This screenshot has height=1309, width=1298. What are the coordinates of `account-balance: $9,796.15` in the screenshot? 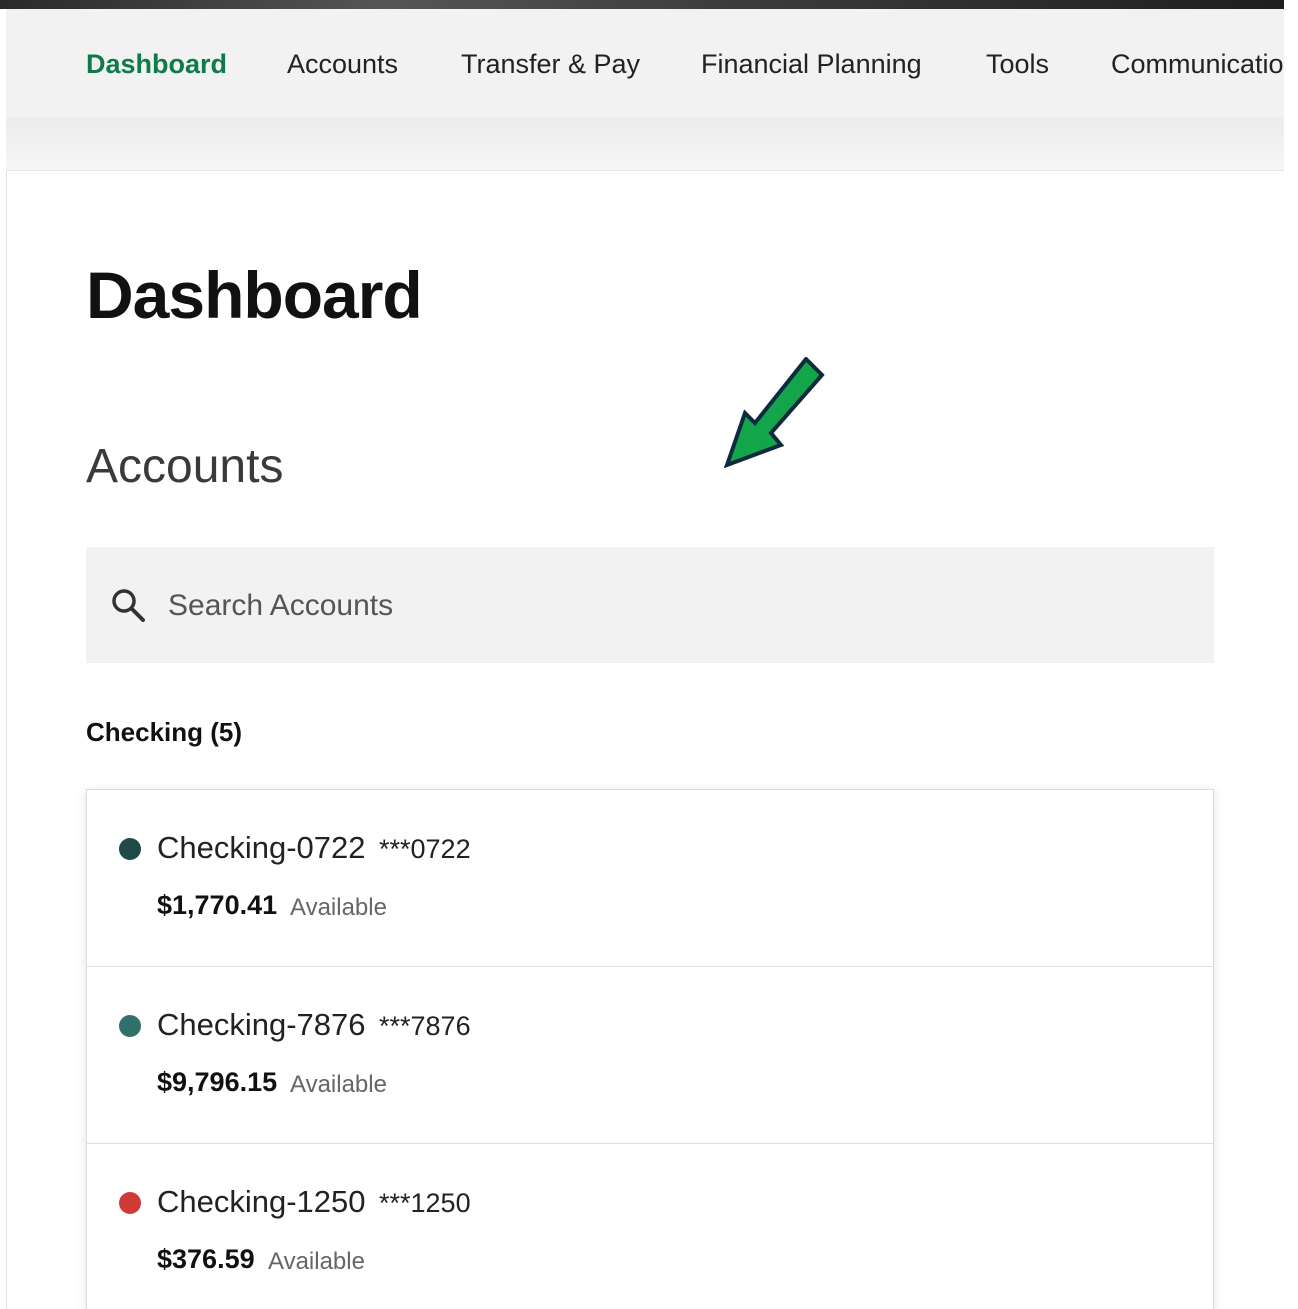 It's located at (217, 1082).